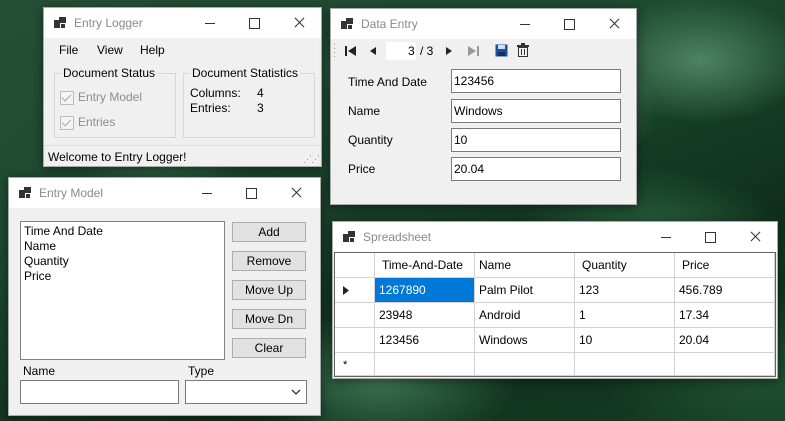  Describe the element at coordinates (525, 340) in the screenshot. I see `grid-cell: Windows` at that location.